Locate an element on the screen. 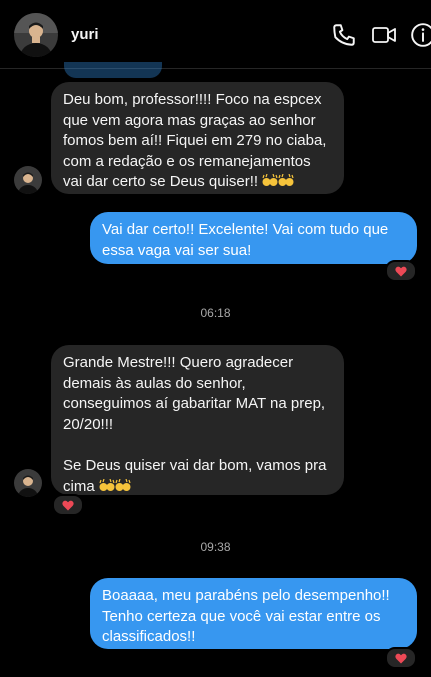  timestamp: 09:38 is located at coordinates (215, 547).